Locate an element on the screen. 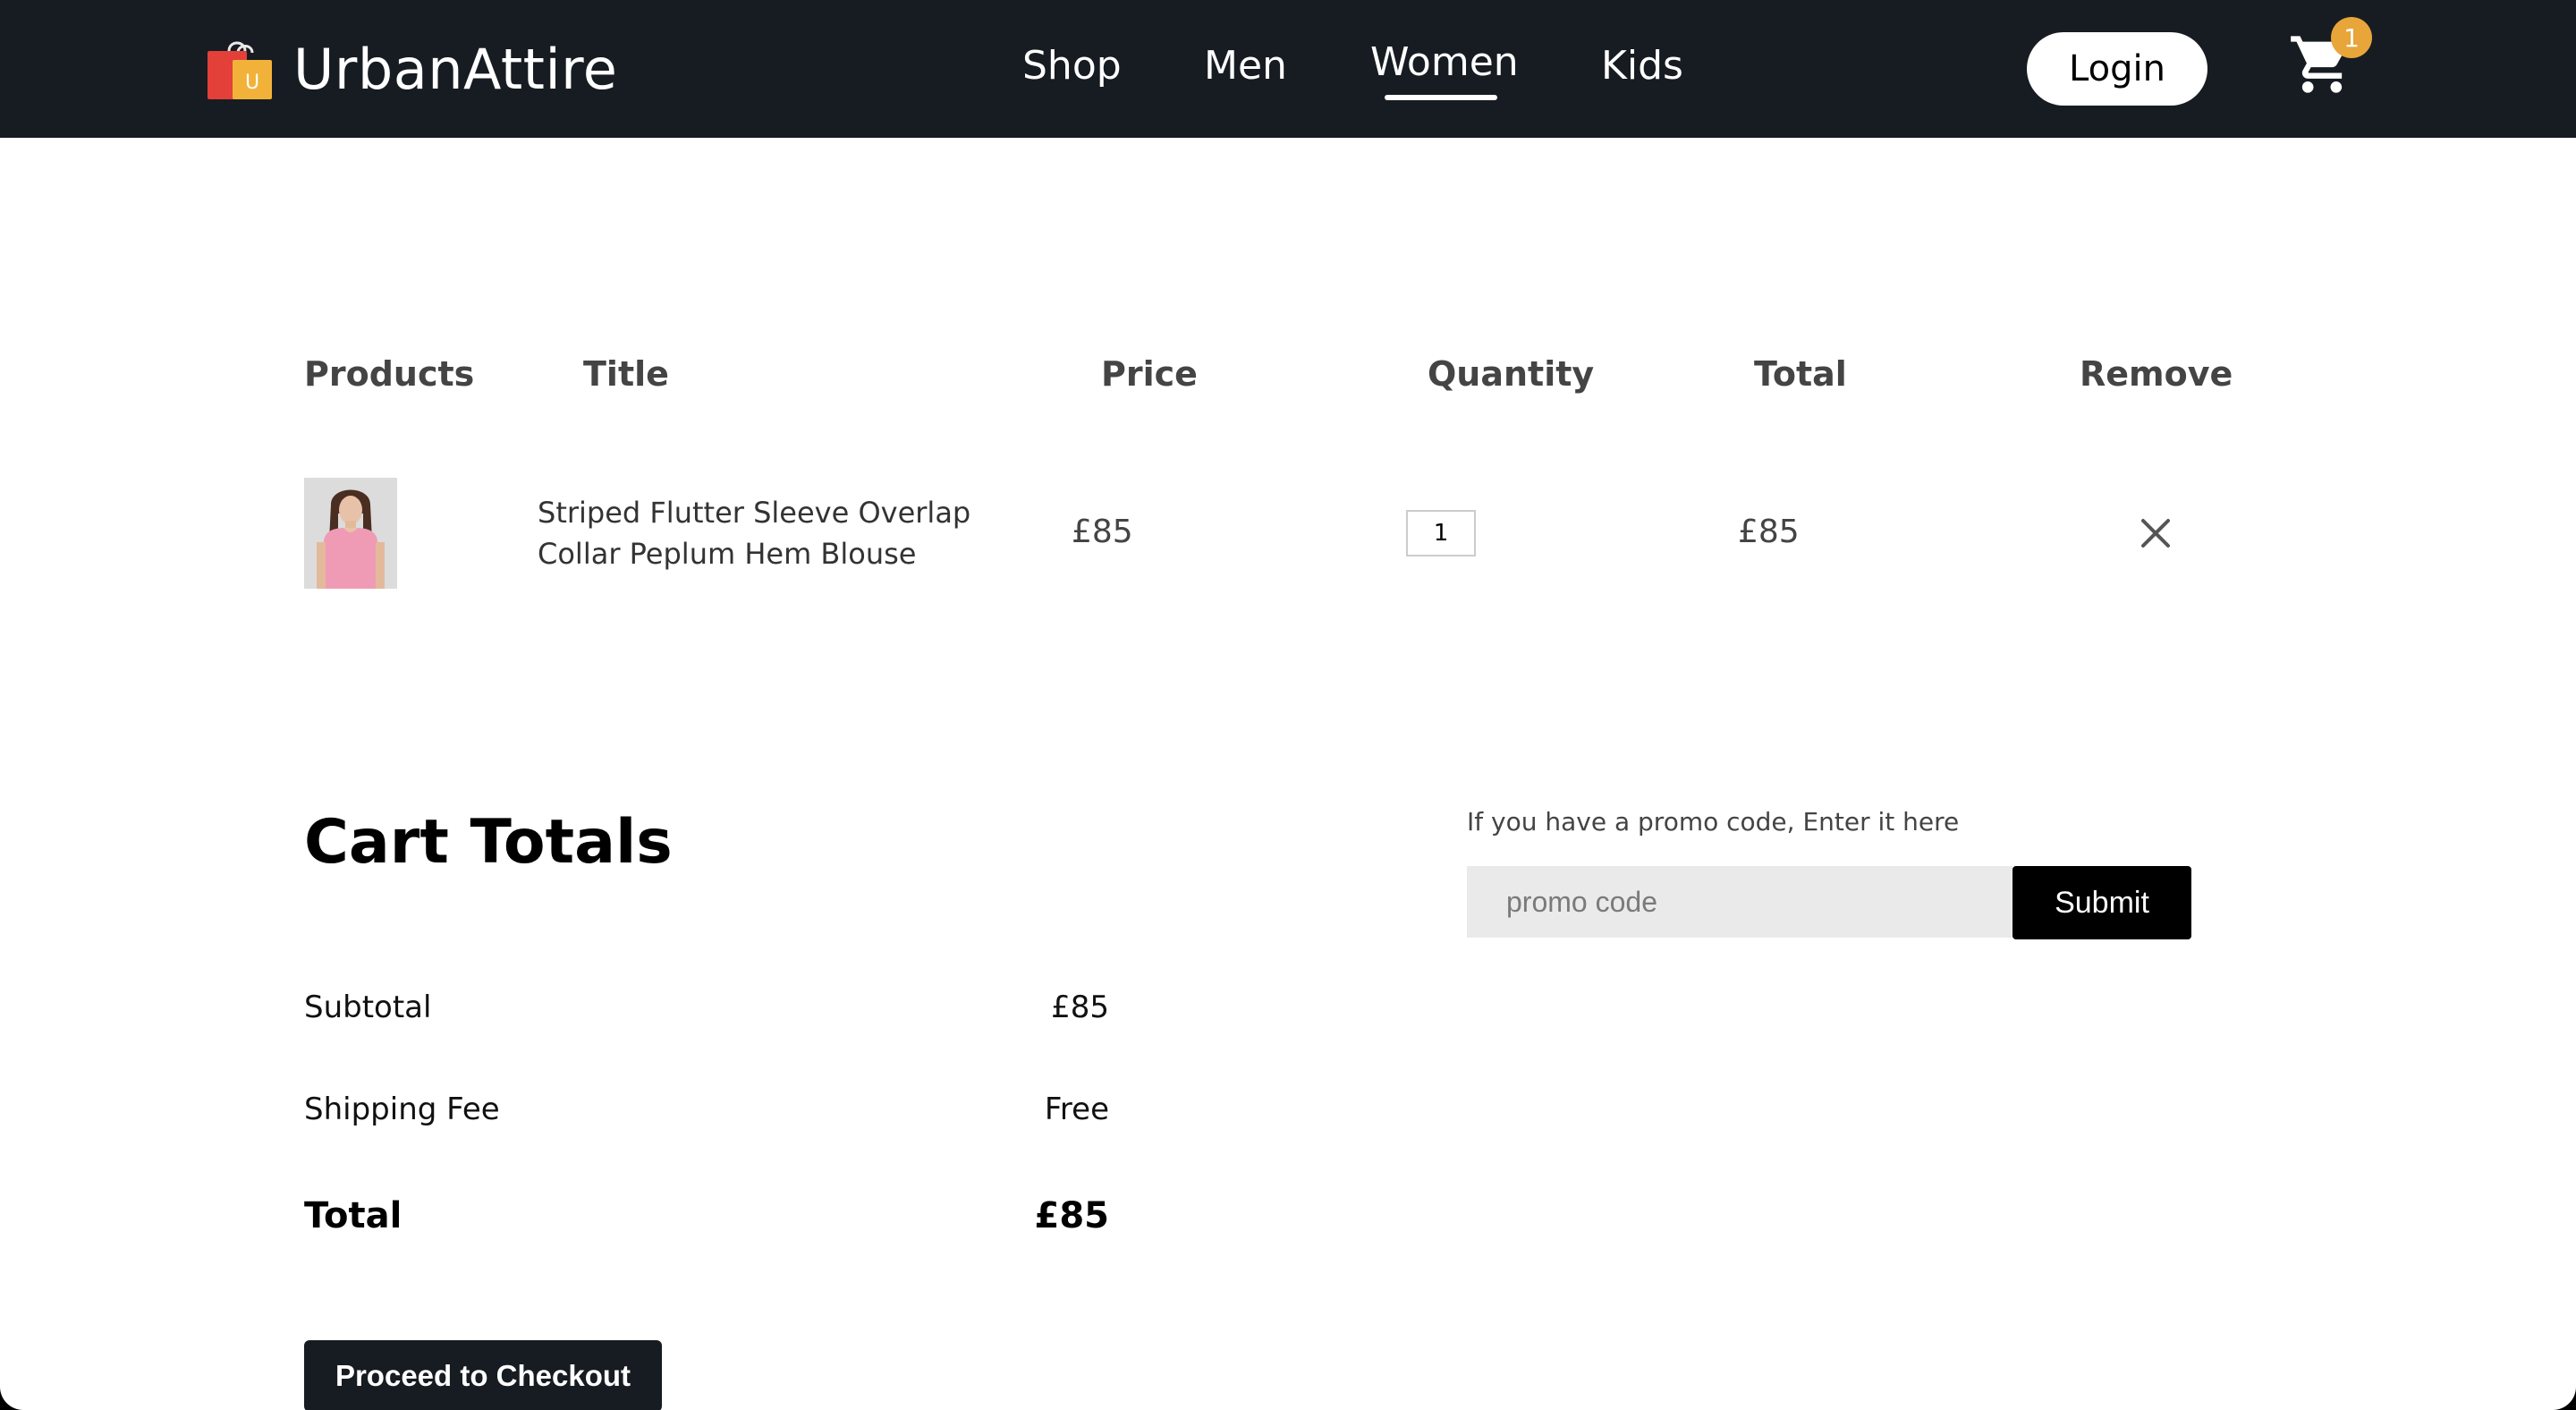  item-price: £85 is located at coordinates (1102, 532).